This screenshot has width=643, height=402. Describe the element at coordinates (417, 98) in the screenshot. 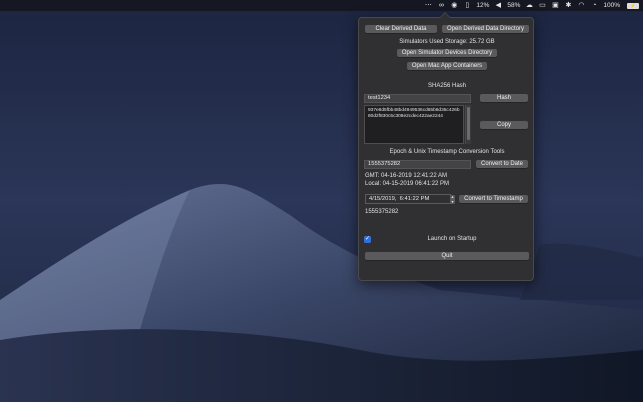

I see `hash-input: test1234` at that location.